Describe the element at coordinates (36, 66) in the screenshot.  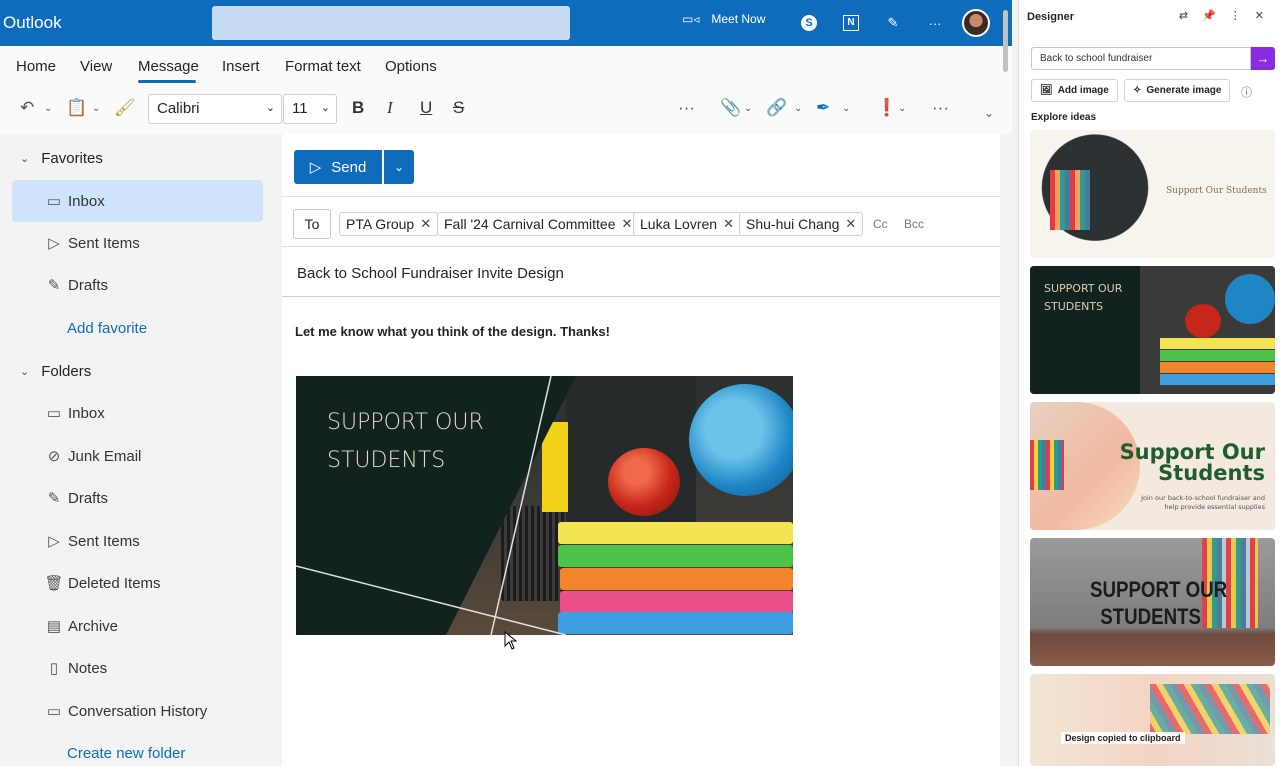
I see `tab-home: Home` at that location.